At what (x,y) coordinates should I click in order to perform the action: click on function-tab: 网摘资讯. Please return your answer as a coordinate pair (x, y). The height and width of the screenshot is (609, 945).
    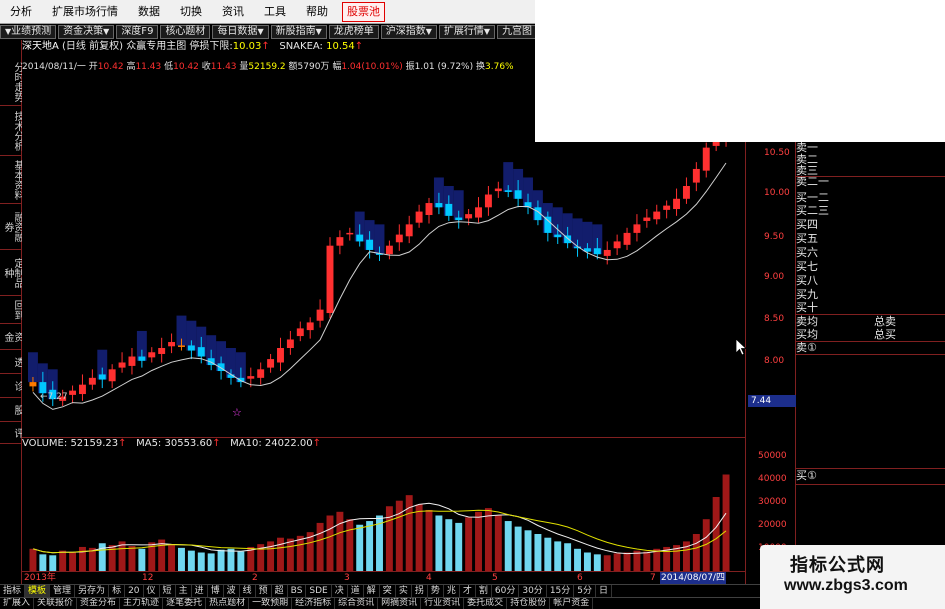
    Looking at the image, I should click on (400, 603).